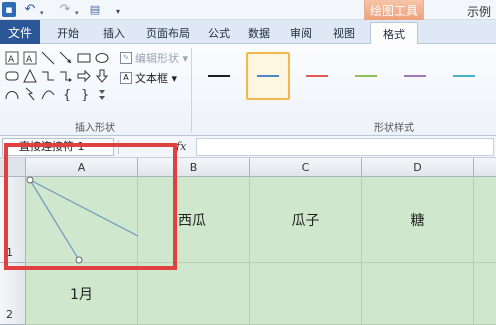  Describe the element at coordinates (30, 180) in the screenshot. I see `connector-start-handle` at that location.